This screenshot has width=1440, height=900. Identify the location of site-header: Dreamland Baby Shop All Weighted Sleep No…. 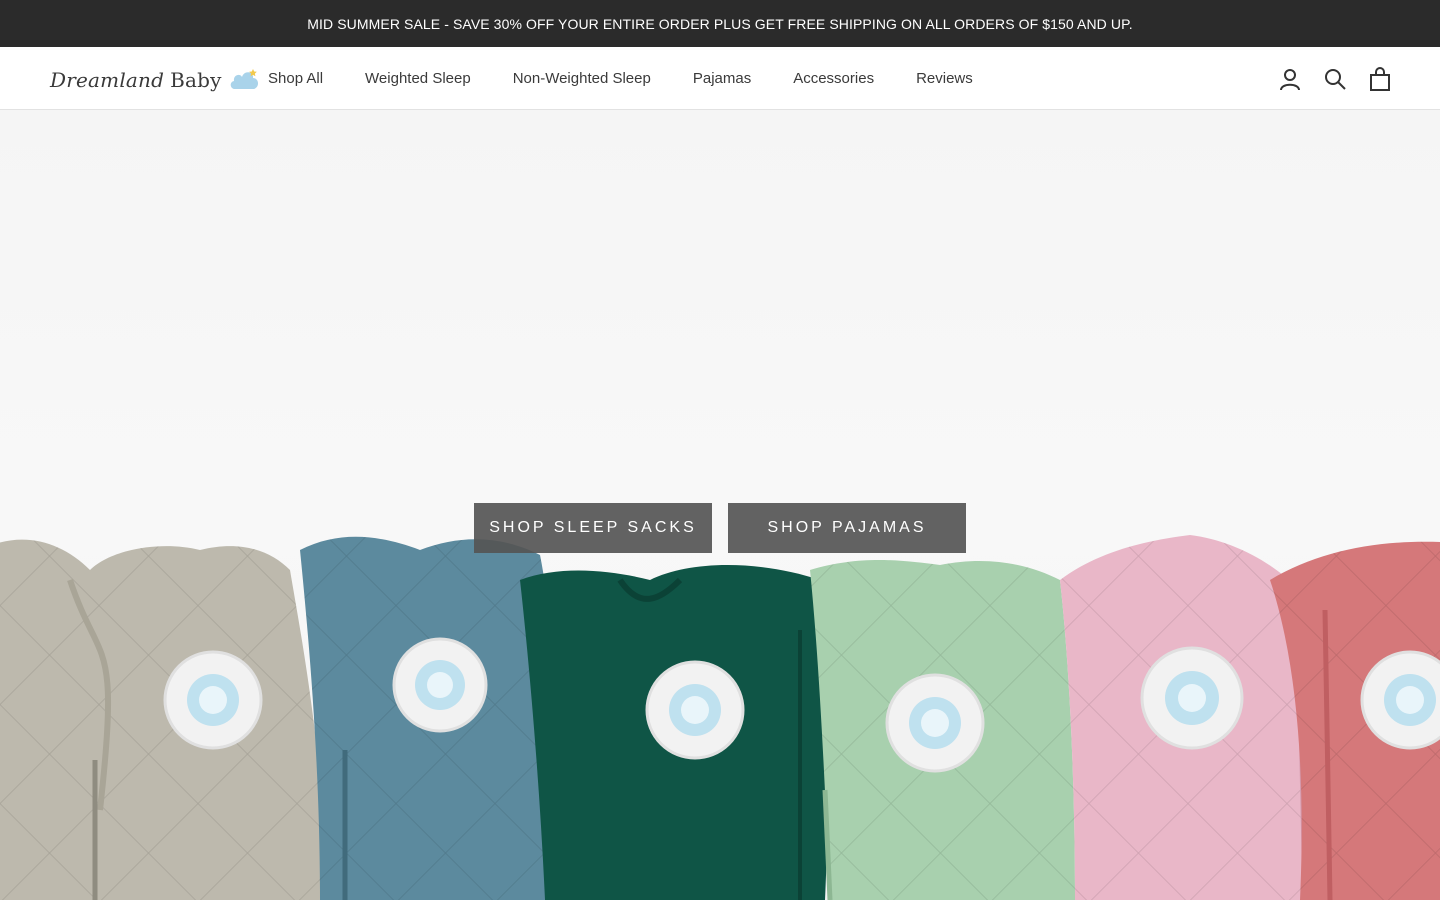
(720, 78).